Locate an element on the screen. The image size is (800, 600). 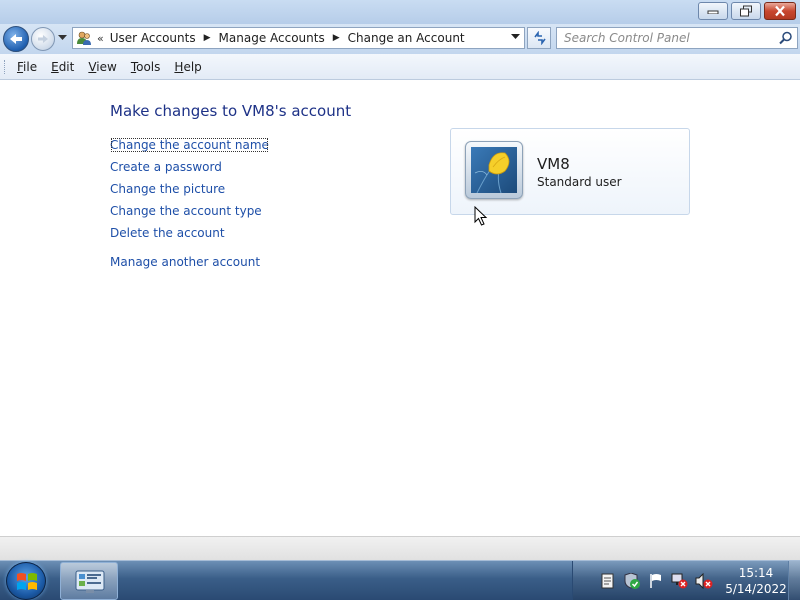
change-account-name-link: Change the account name is located at coordinates (189, 145).